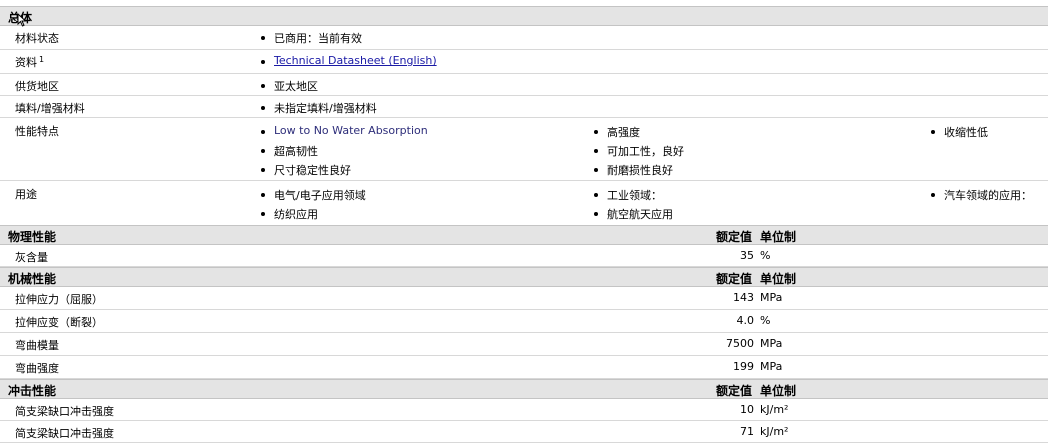  I want to click on feature-item: 收缩性低, so click(958, 132).